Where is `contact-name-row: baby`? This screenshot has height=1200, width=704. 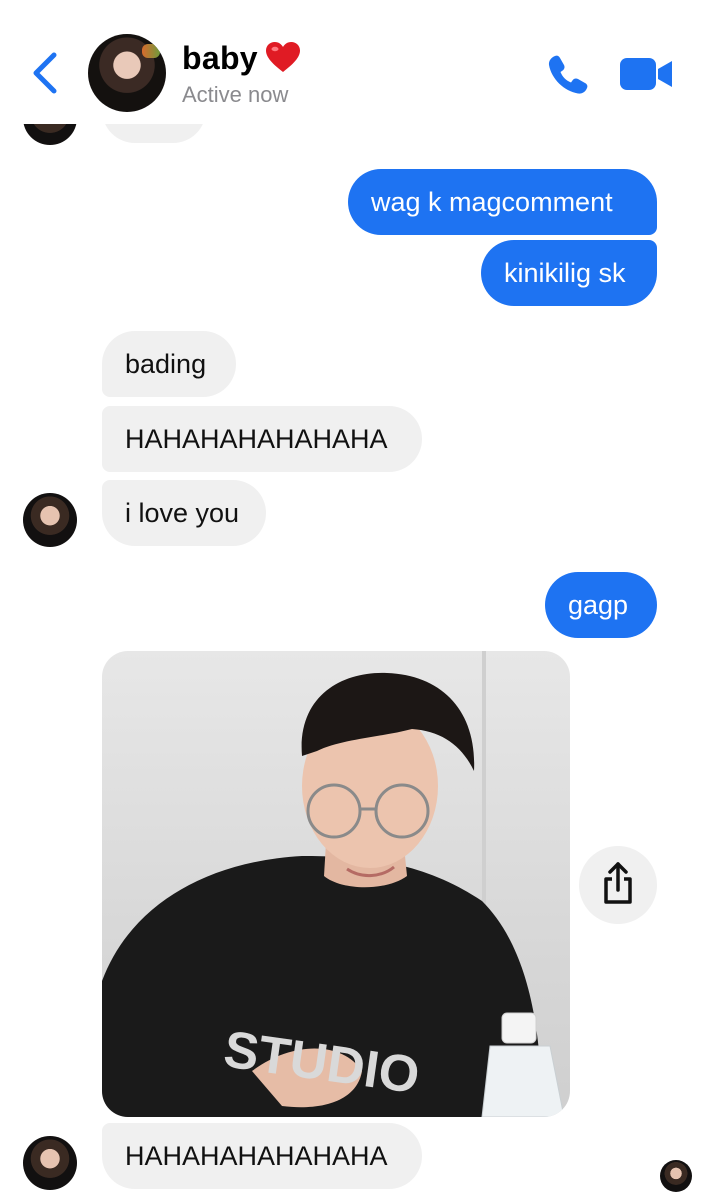
contact-name-row: baby is located at coordinates (241, 58).